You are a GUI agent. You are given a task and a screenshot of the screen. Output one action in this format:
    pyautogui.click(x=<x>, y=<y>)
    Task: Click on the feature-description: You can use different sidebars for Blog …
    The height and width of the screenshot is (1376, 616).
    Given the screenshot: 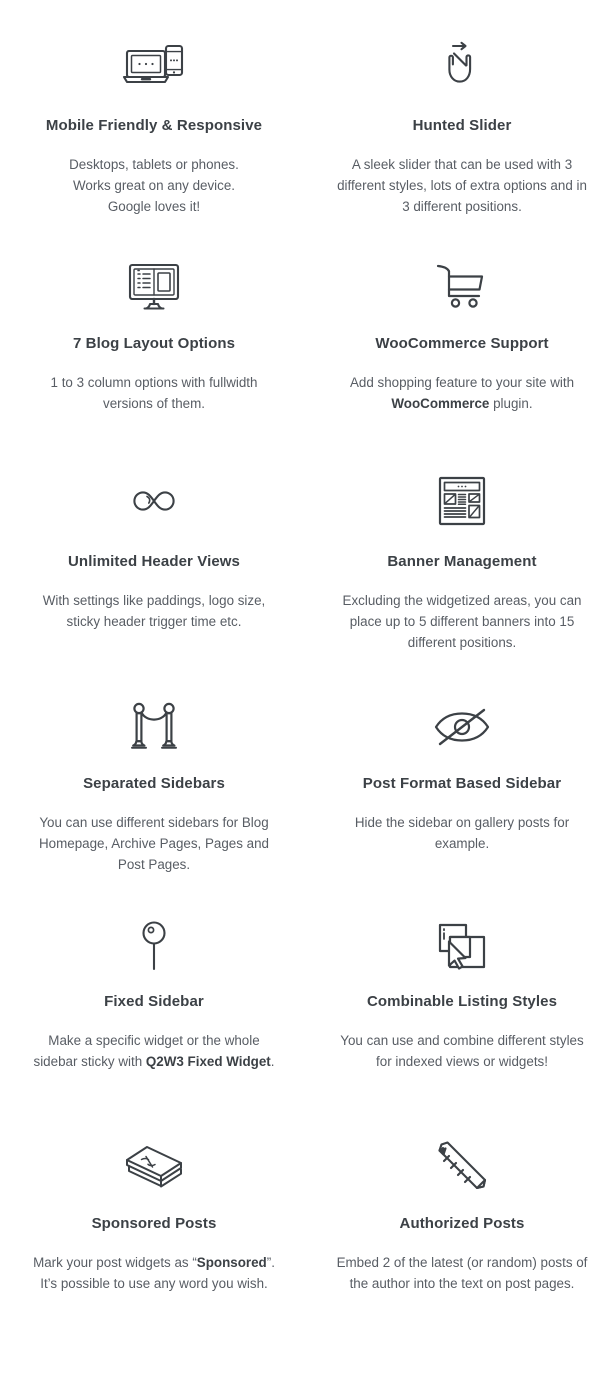 What is the action you would take?
    pyautogui.click(x=154, y=843)
    